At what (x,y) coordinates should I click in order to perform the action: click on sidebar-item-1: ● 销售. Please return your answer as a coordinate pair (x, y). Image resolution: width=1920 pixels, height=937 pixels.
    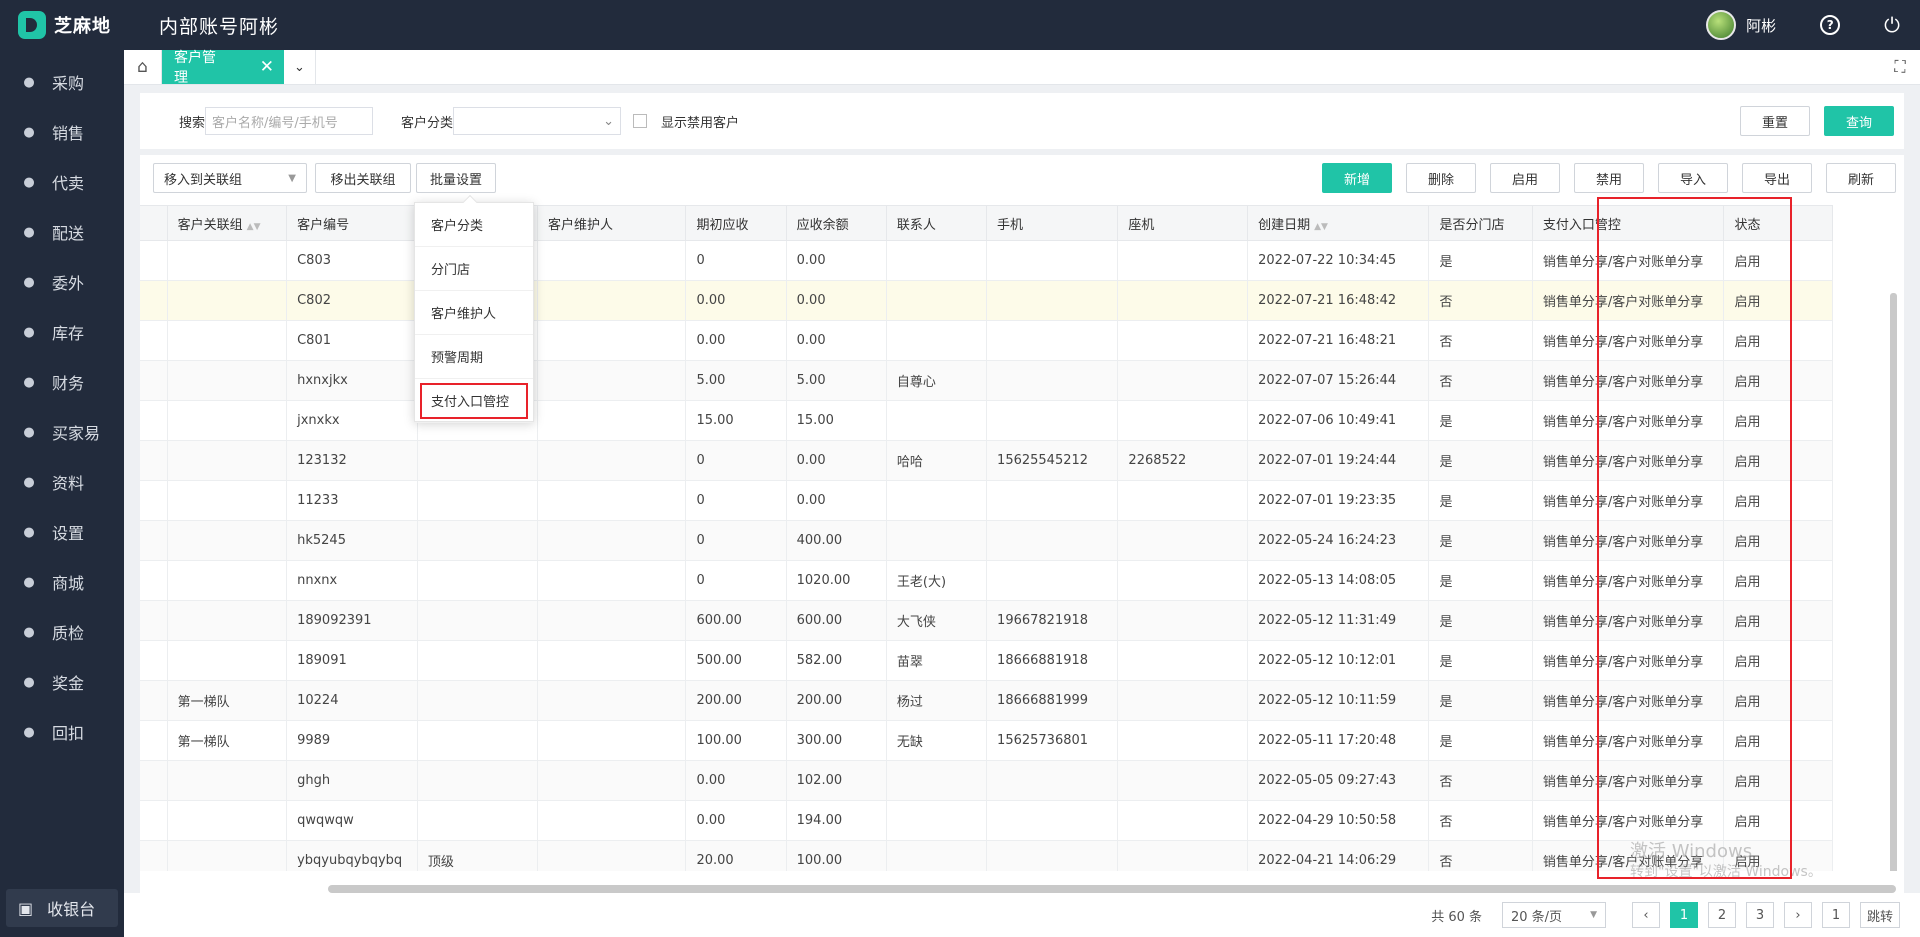
    Looking at the image, I should click on (62, 132).